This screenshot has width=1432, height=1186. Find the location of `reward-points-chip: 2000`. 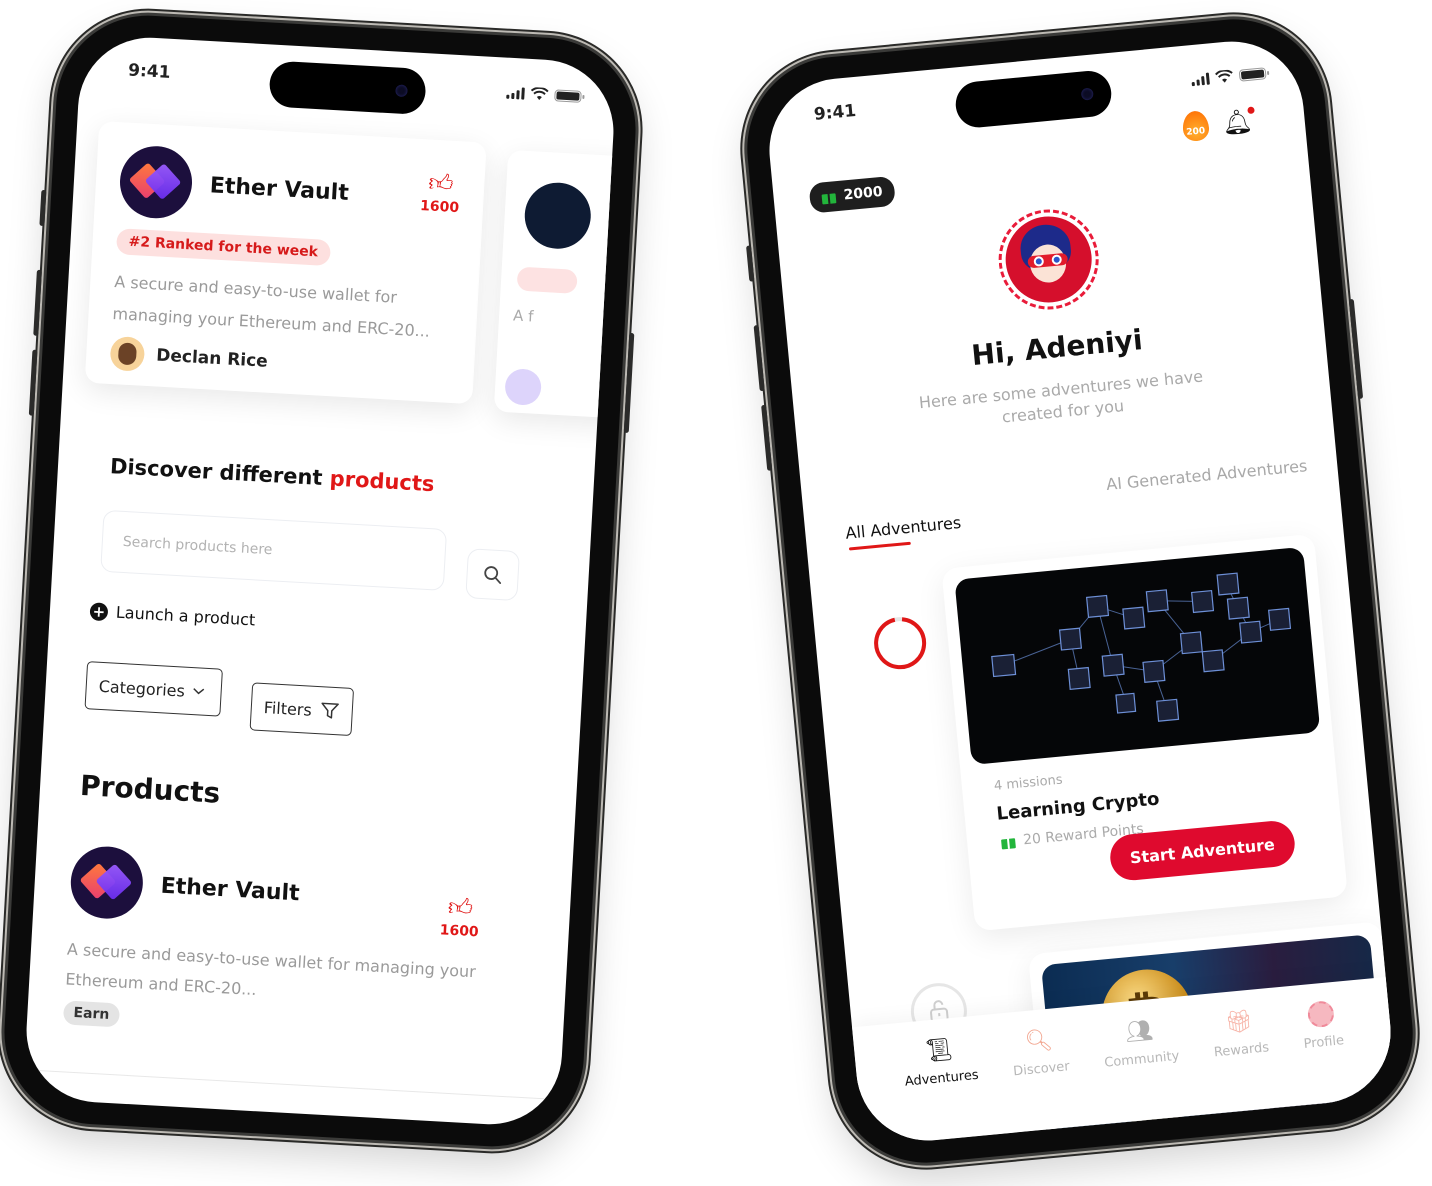

reward-points-chip: 2000 is located at coordinates (852, 194).